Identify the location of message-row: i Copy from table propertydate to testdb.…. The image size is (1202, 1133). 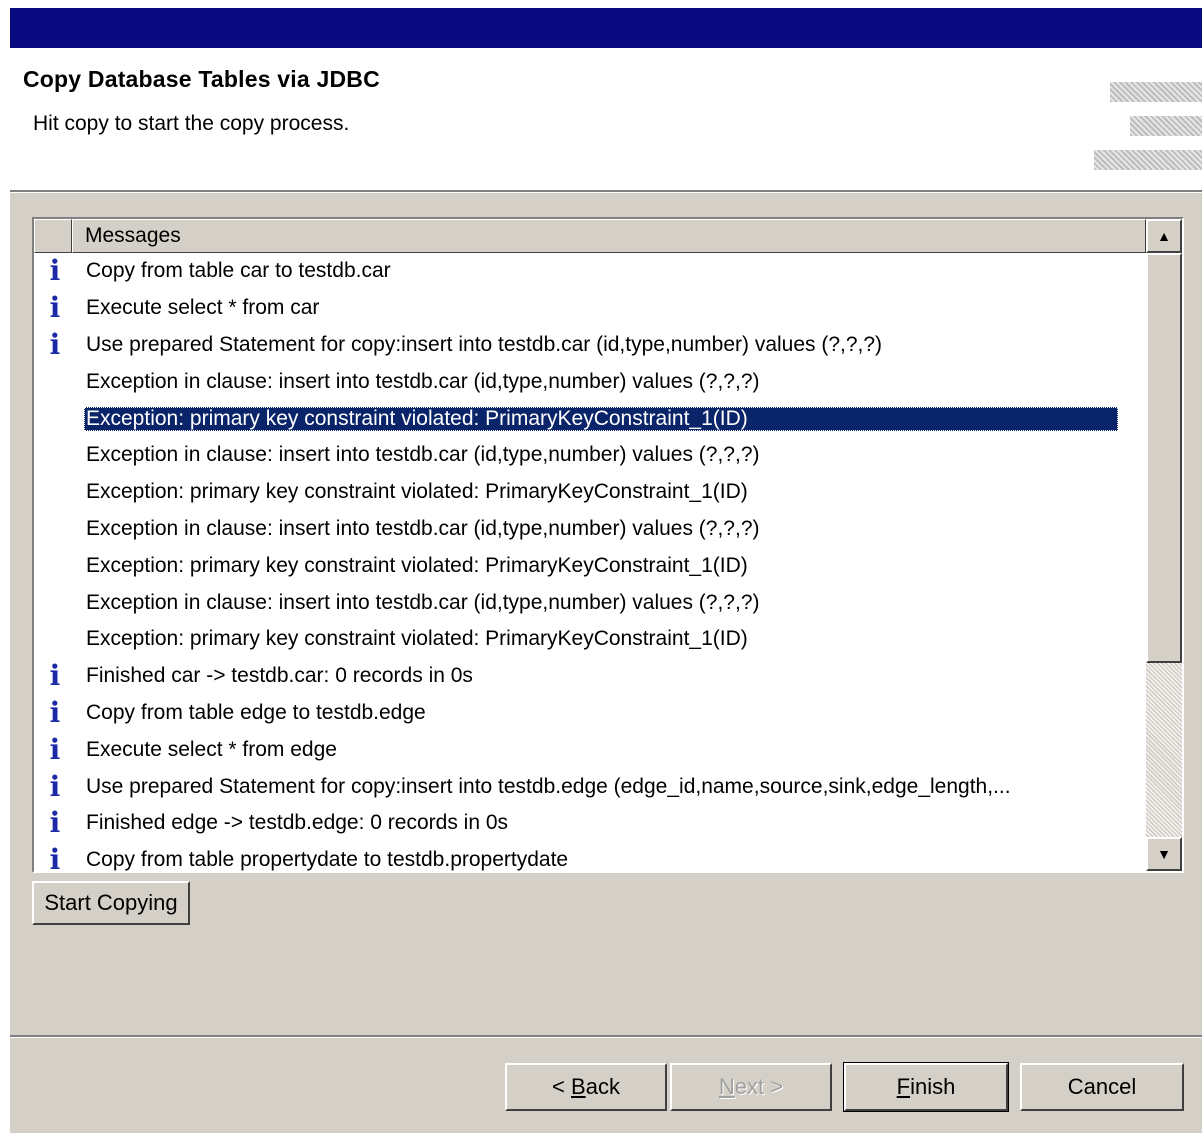
(590, 857).